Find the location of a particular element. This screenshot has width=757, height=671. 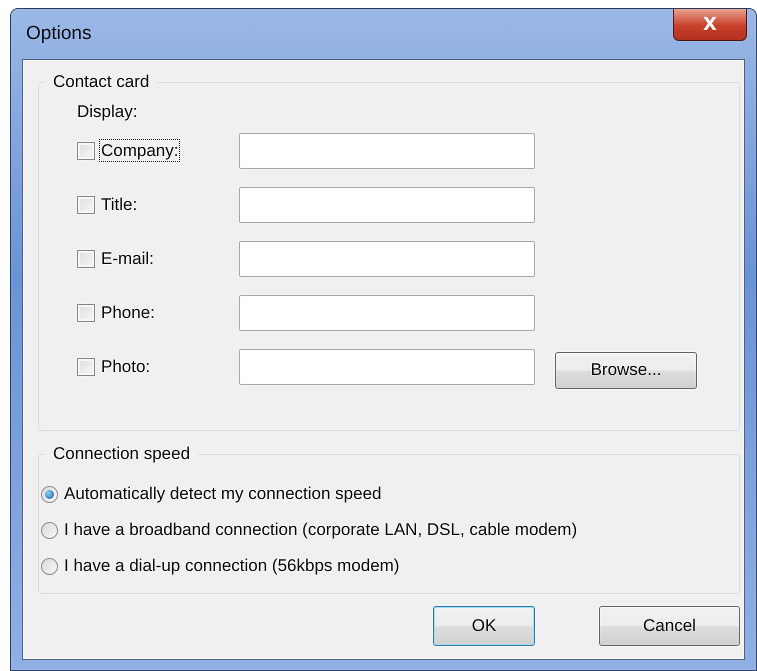

checkbox-label: Company: is located at coordinates (139, 150).